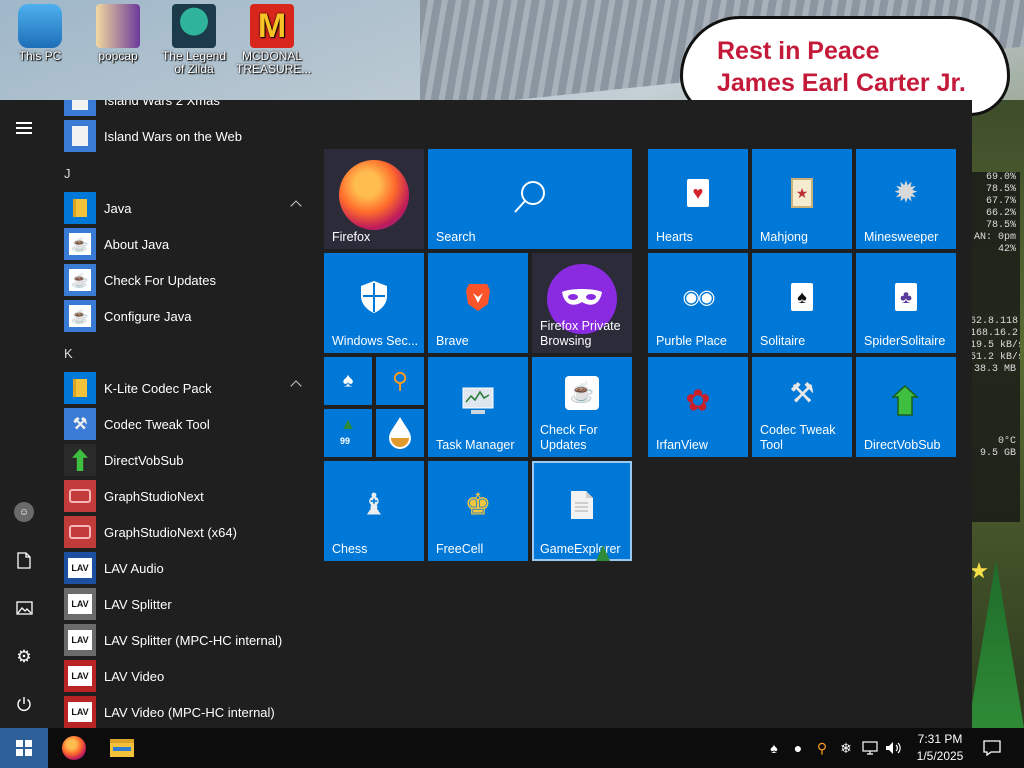  Describe the element at coordinates (940, 748) in the screenshot. I see `taskbar-clock: 7:31 PM 1/5/2025` at that location.